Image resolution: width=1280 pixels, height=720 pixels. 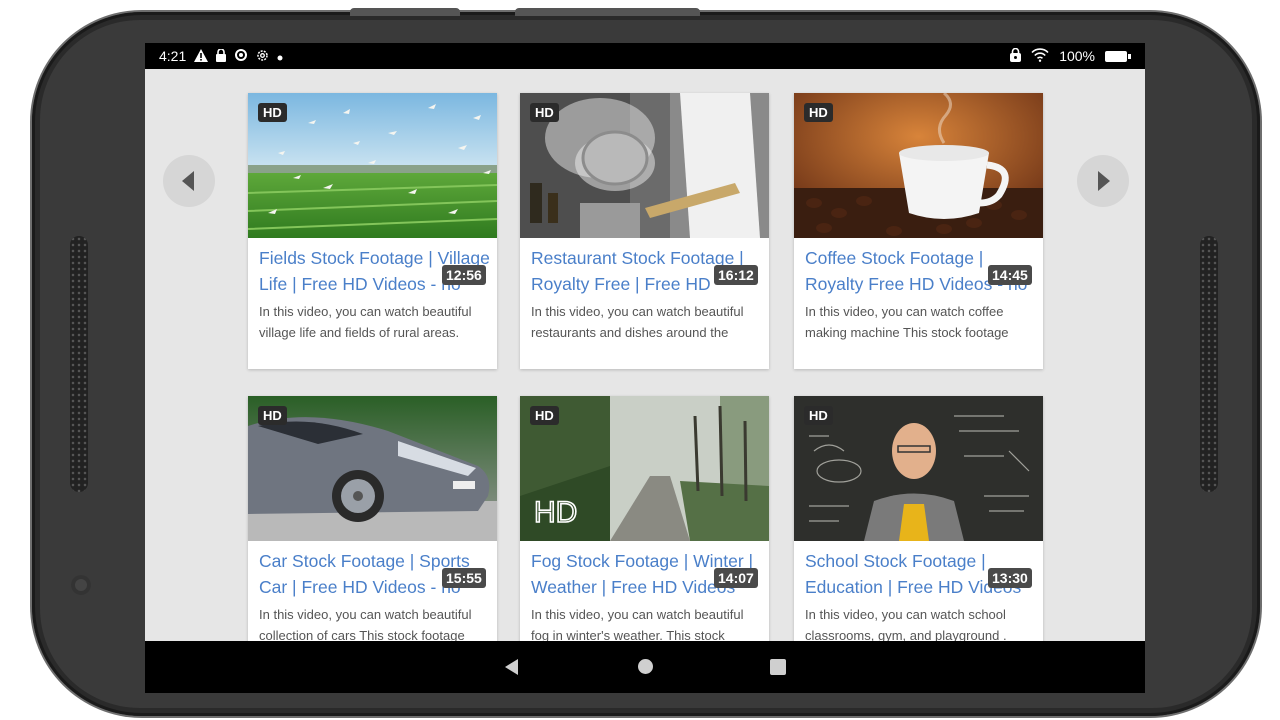 I want to click on speaker-grille-right, so click(x=1209, y=364).